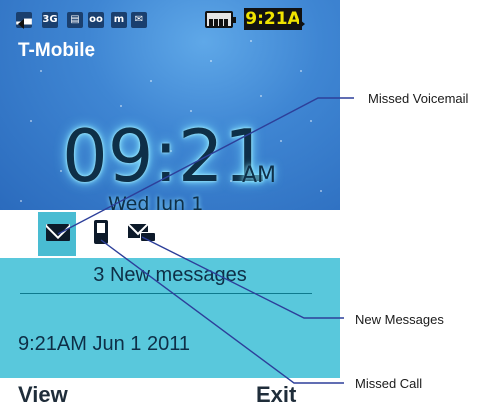  Describe the element at coordinates (101, 232) in the screenshot. I see `missed-call-icon` at that location.